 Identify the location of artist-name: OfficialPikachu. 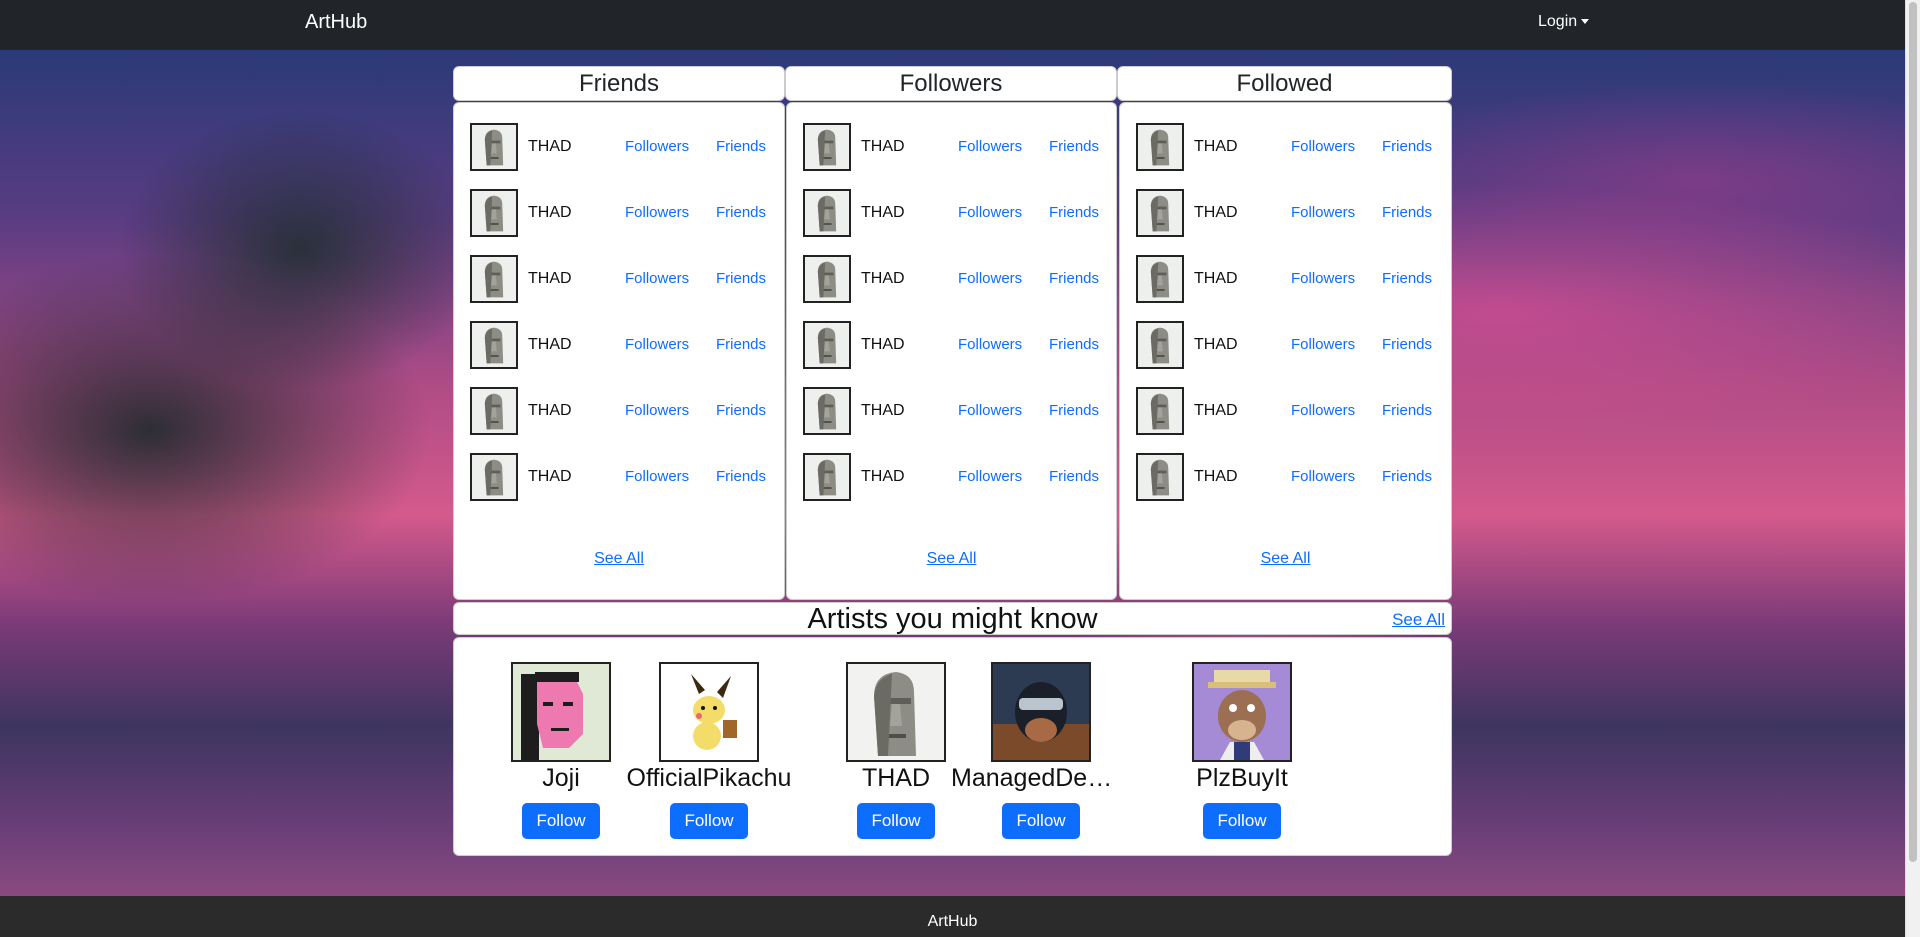
(709, 778).